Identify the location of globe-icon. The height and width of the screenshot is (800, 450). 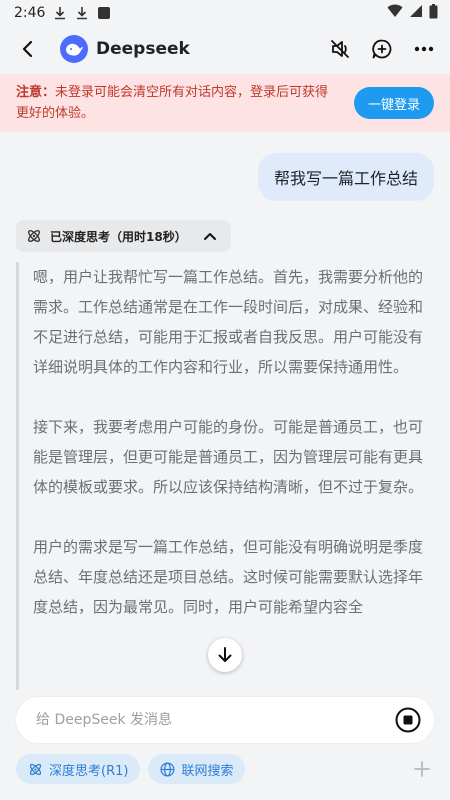
(167, 769).